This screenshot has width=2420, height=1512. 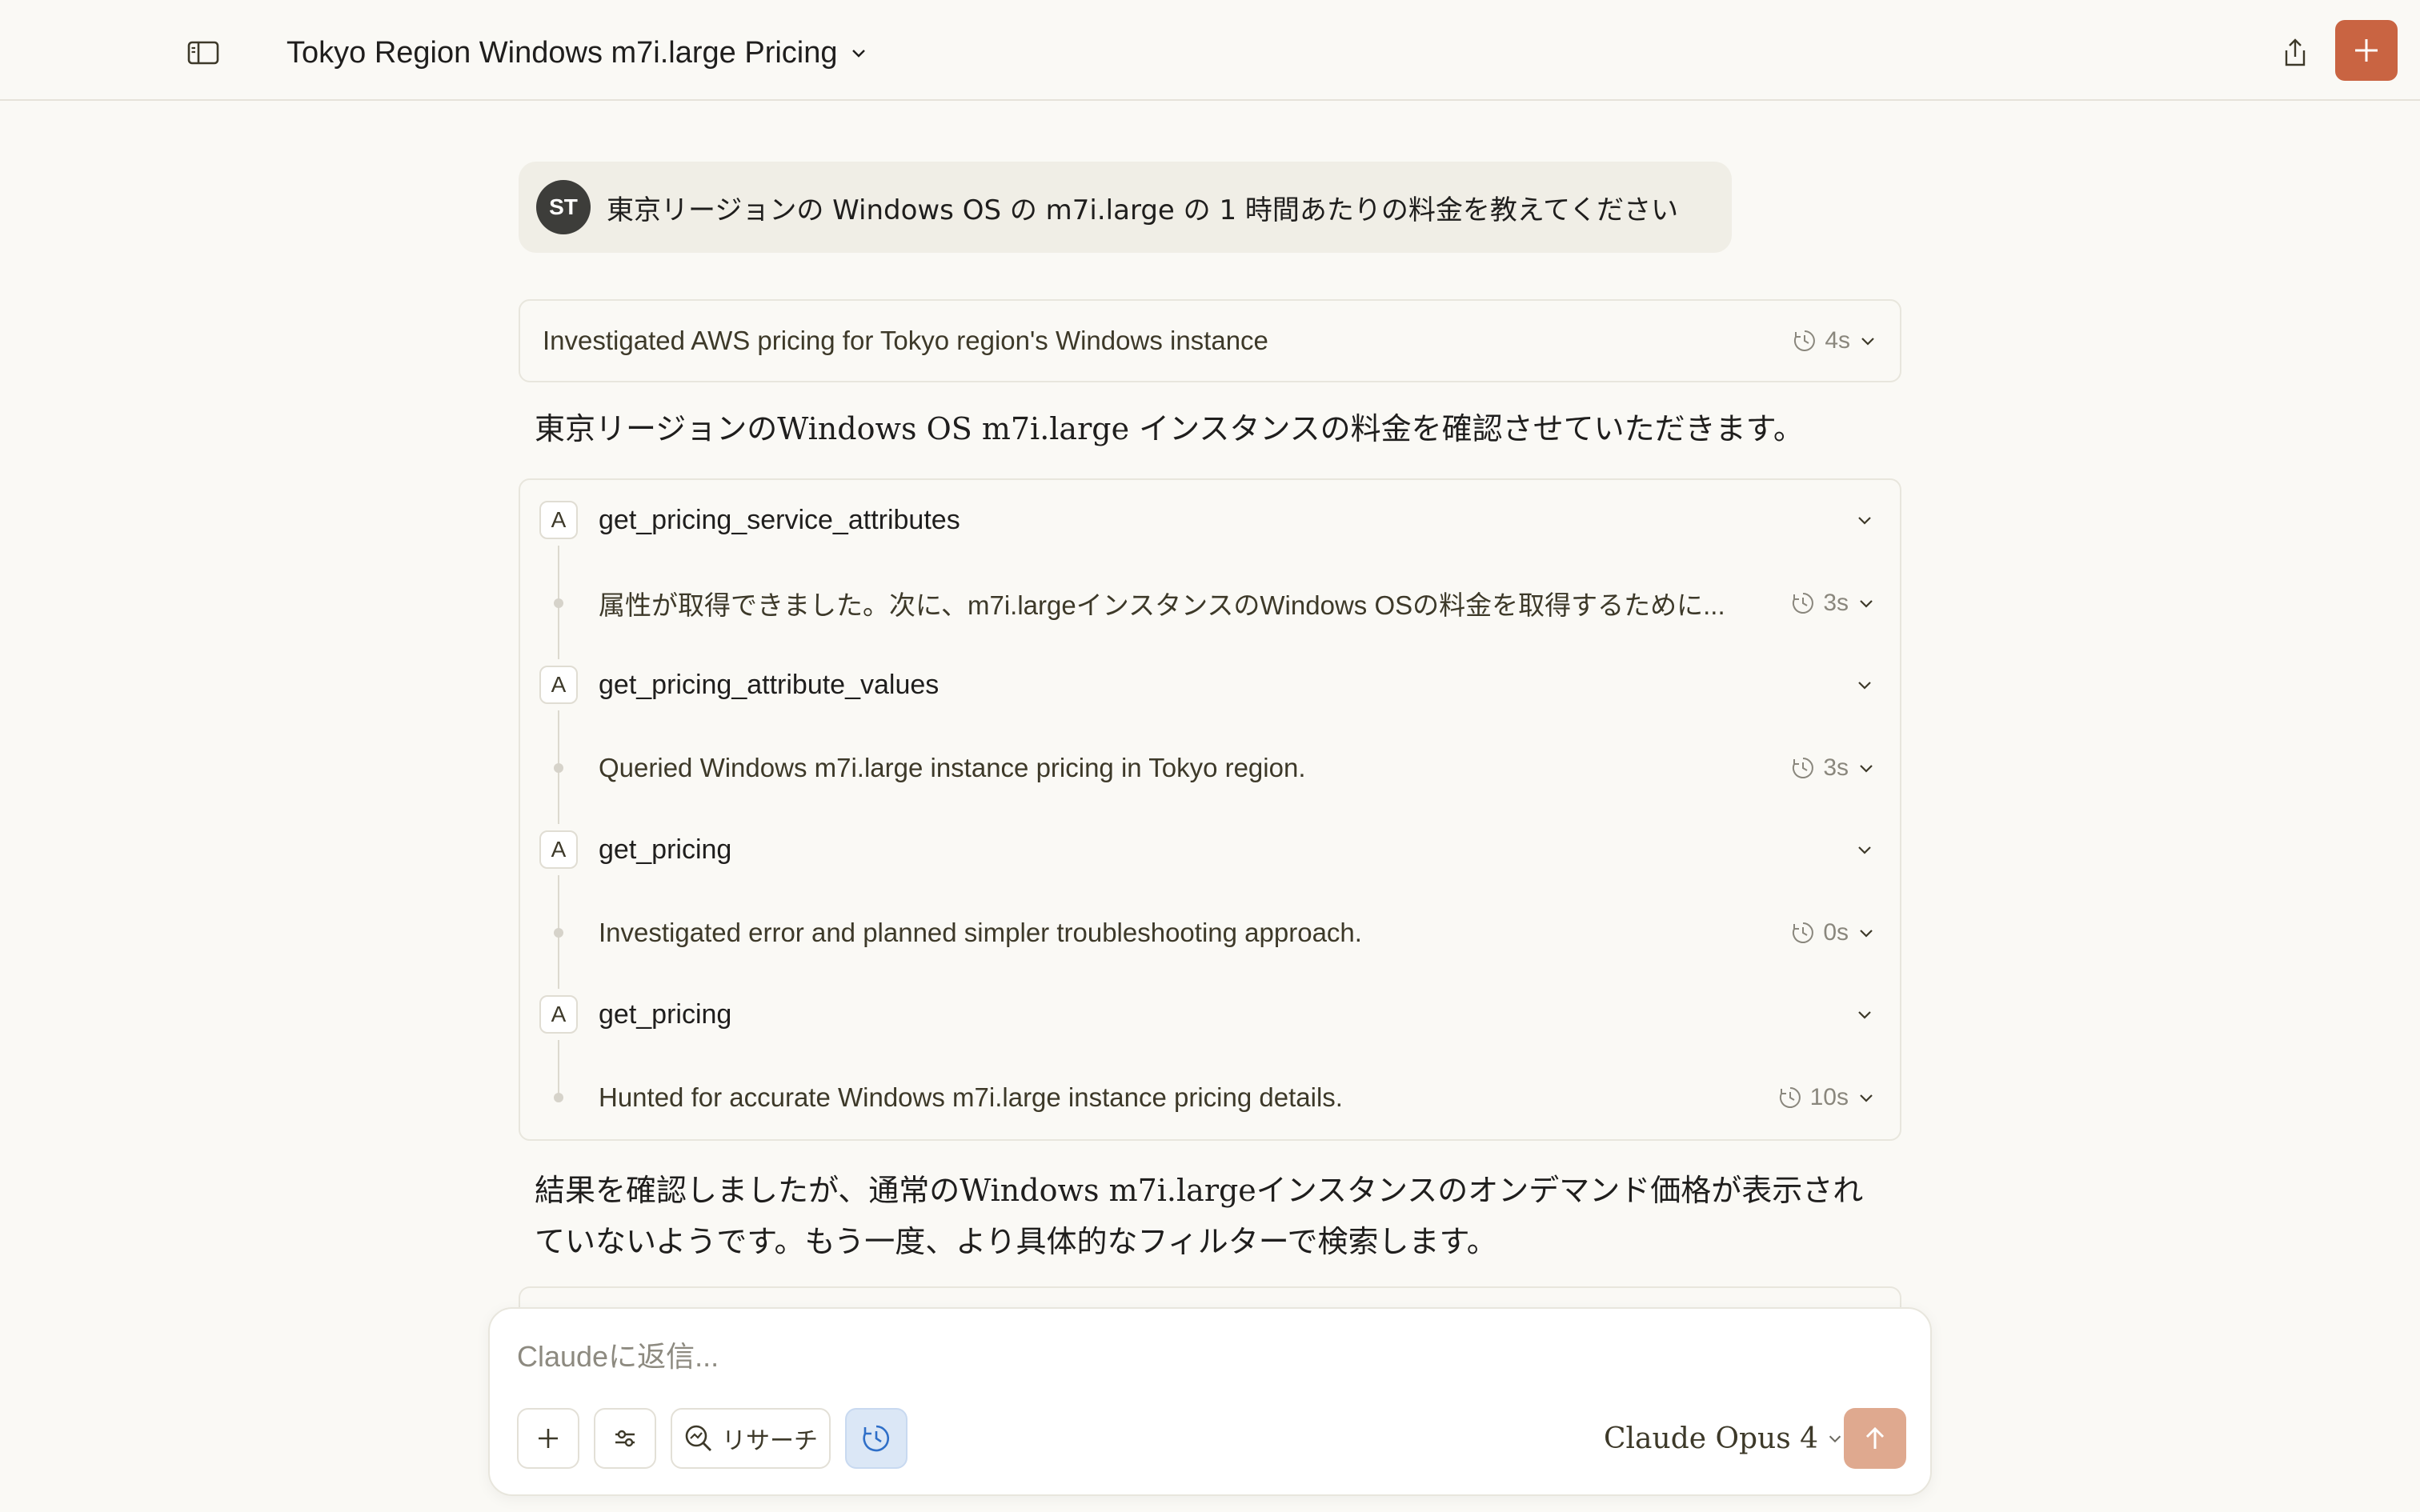 I want to click on research-label: リサーチ, so click(x=770, y=1441).